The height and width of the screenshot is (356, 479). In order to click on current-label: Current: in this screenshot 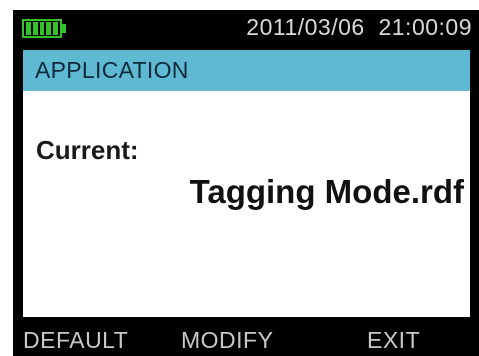, I will do `click(87, 150)`.